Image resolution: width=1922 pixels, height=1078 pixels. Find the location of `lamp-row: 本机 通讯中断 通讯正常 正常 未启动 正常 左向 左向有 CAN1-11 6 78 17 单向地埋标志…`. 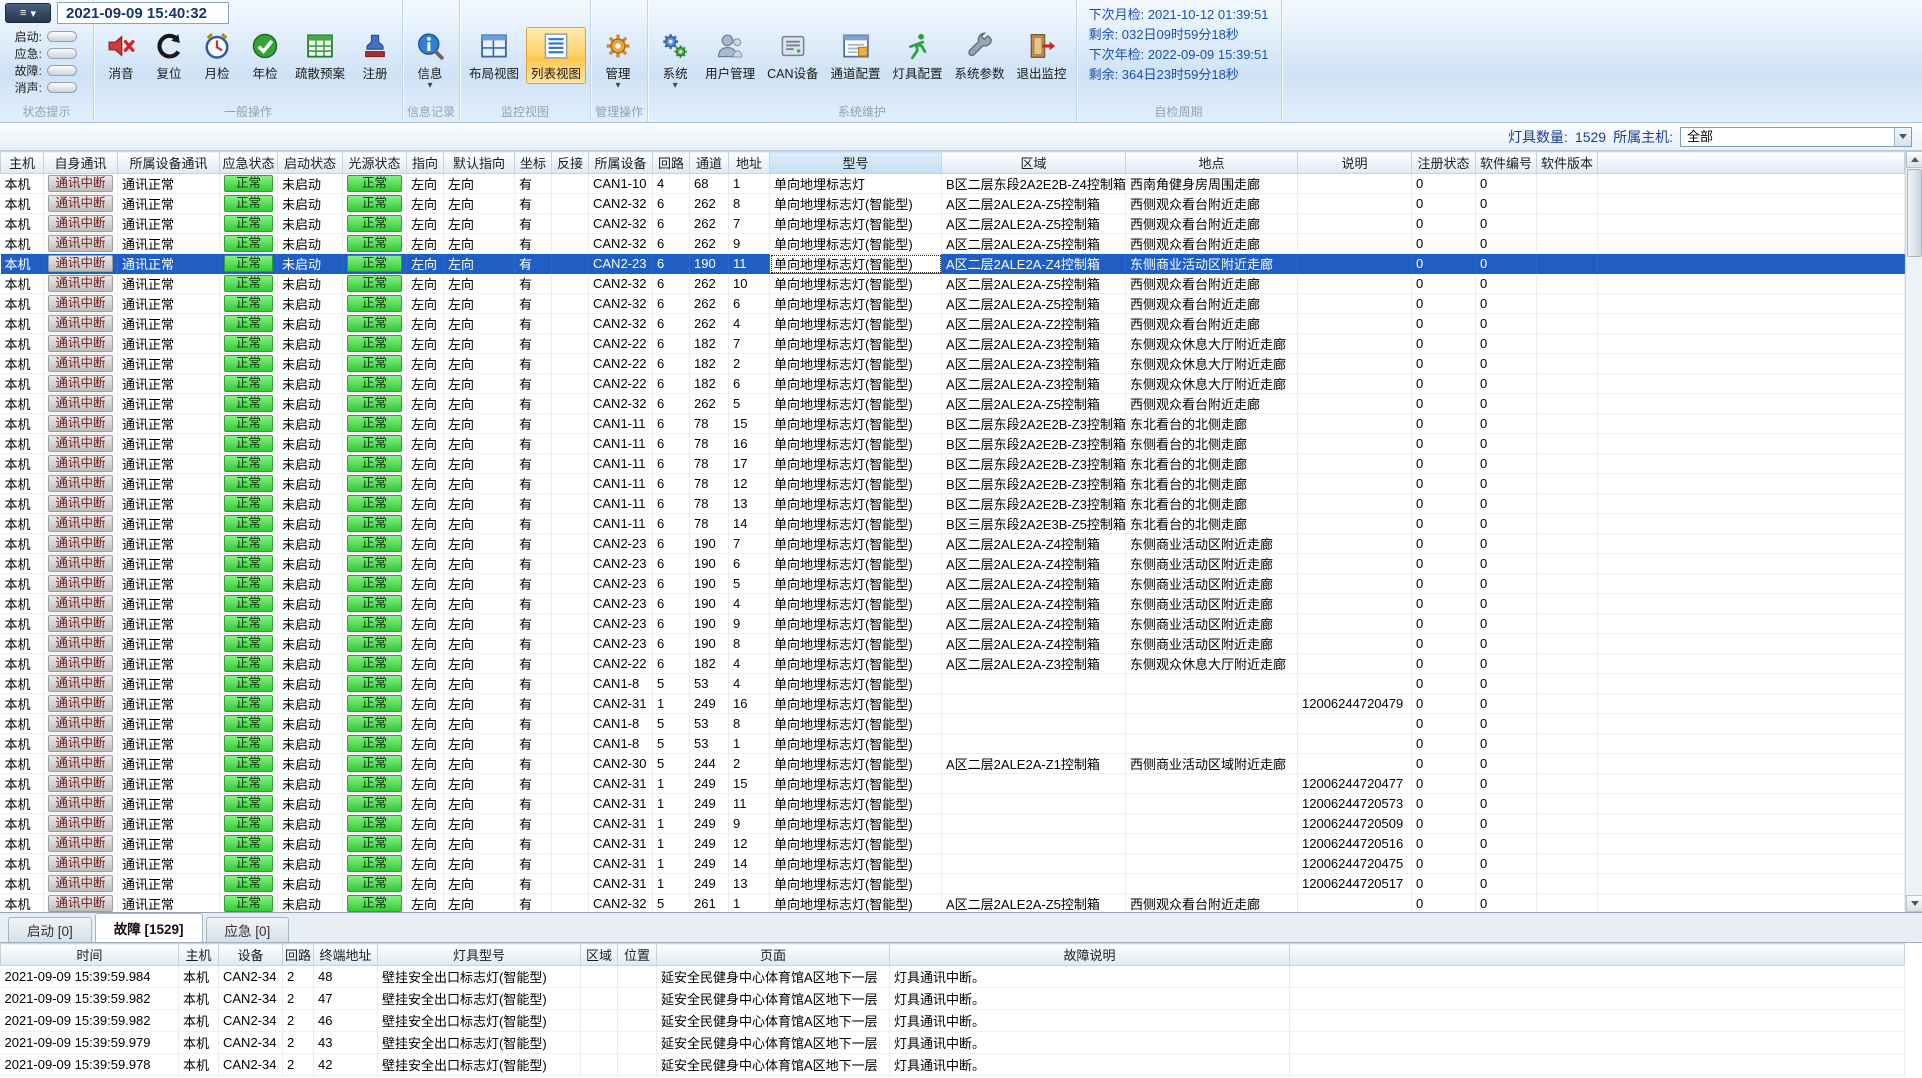

lamp-row: 本机 通讯中断 通讯正常 正常 未启动 正常 左向 左向有 CAN1-11 6 78 17 单向地埋标志… is located at coordinates (952, 463).